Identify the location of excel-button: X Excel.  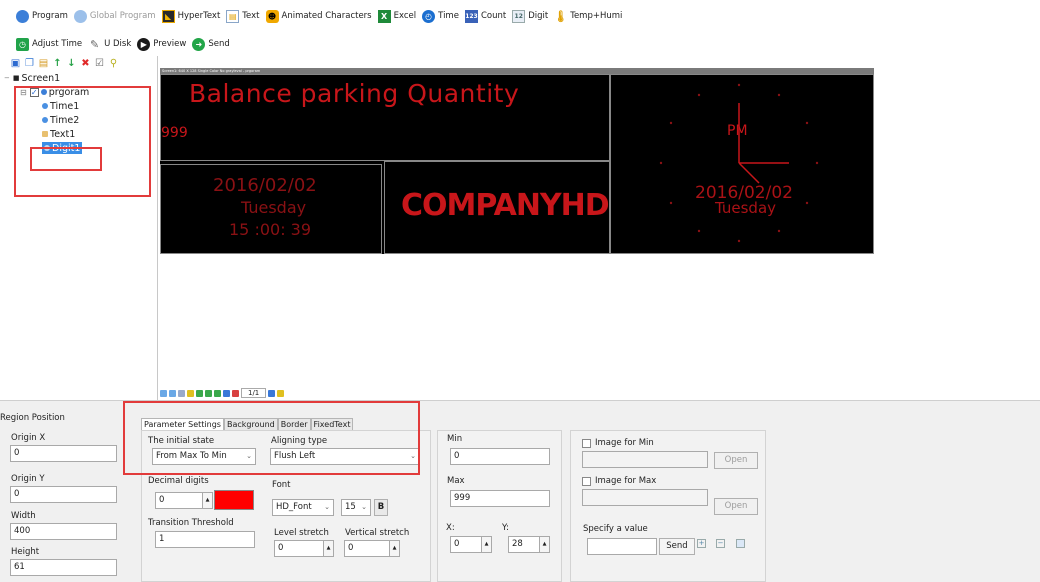
(398, 16).